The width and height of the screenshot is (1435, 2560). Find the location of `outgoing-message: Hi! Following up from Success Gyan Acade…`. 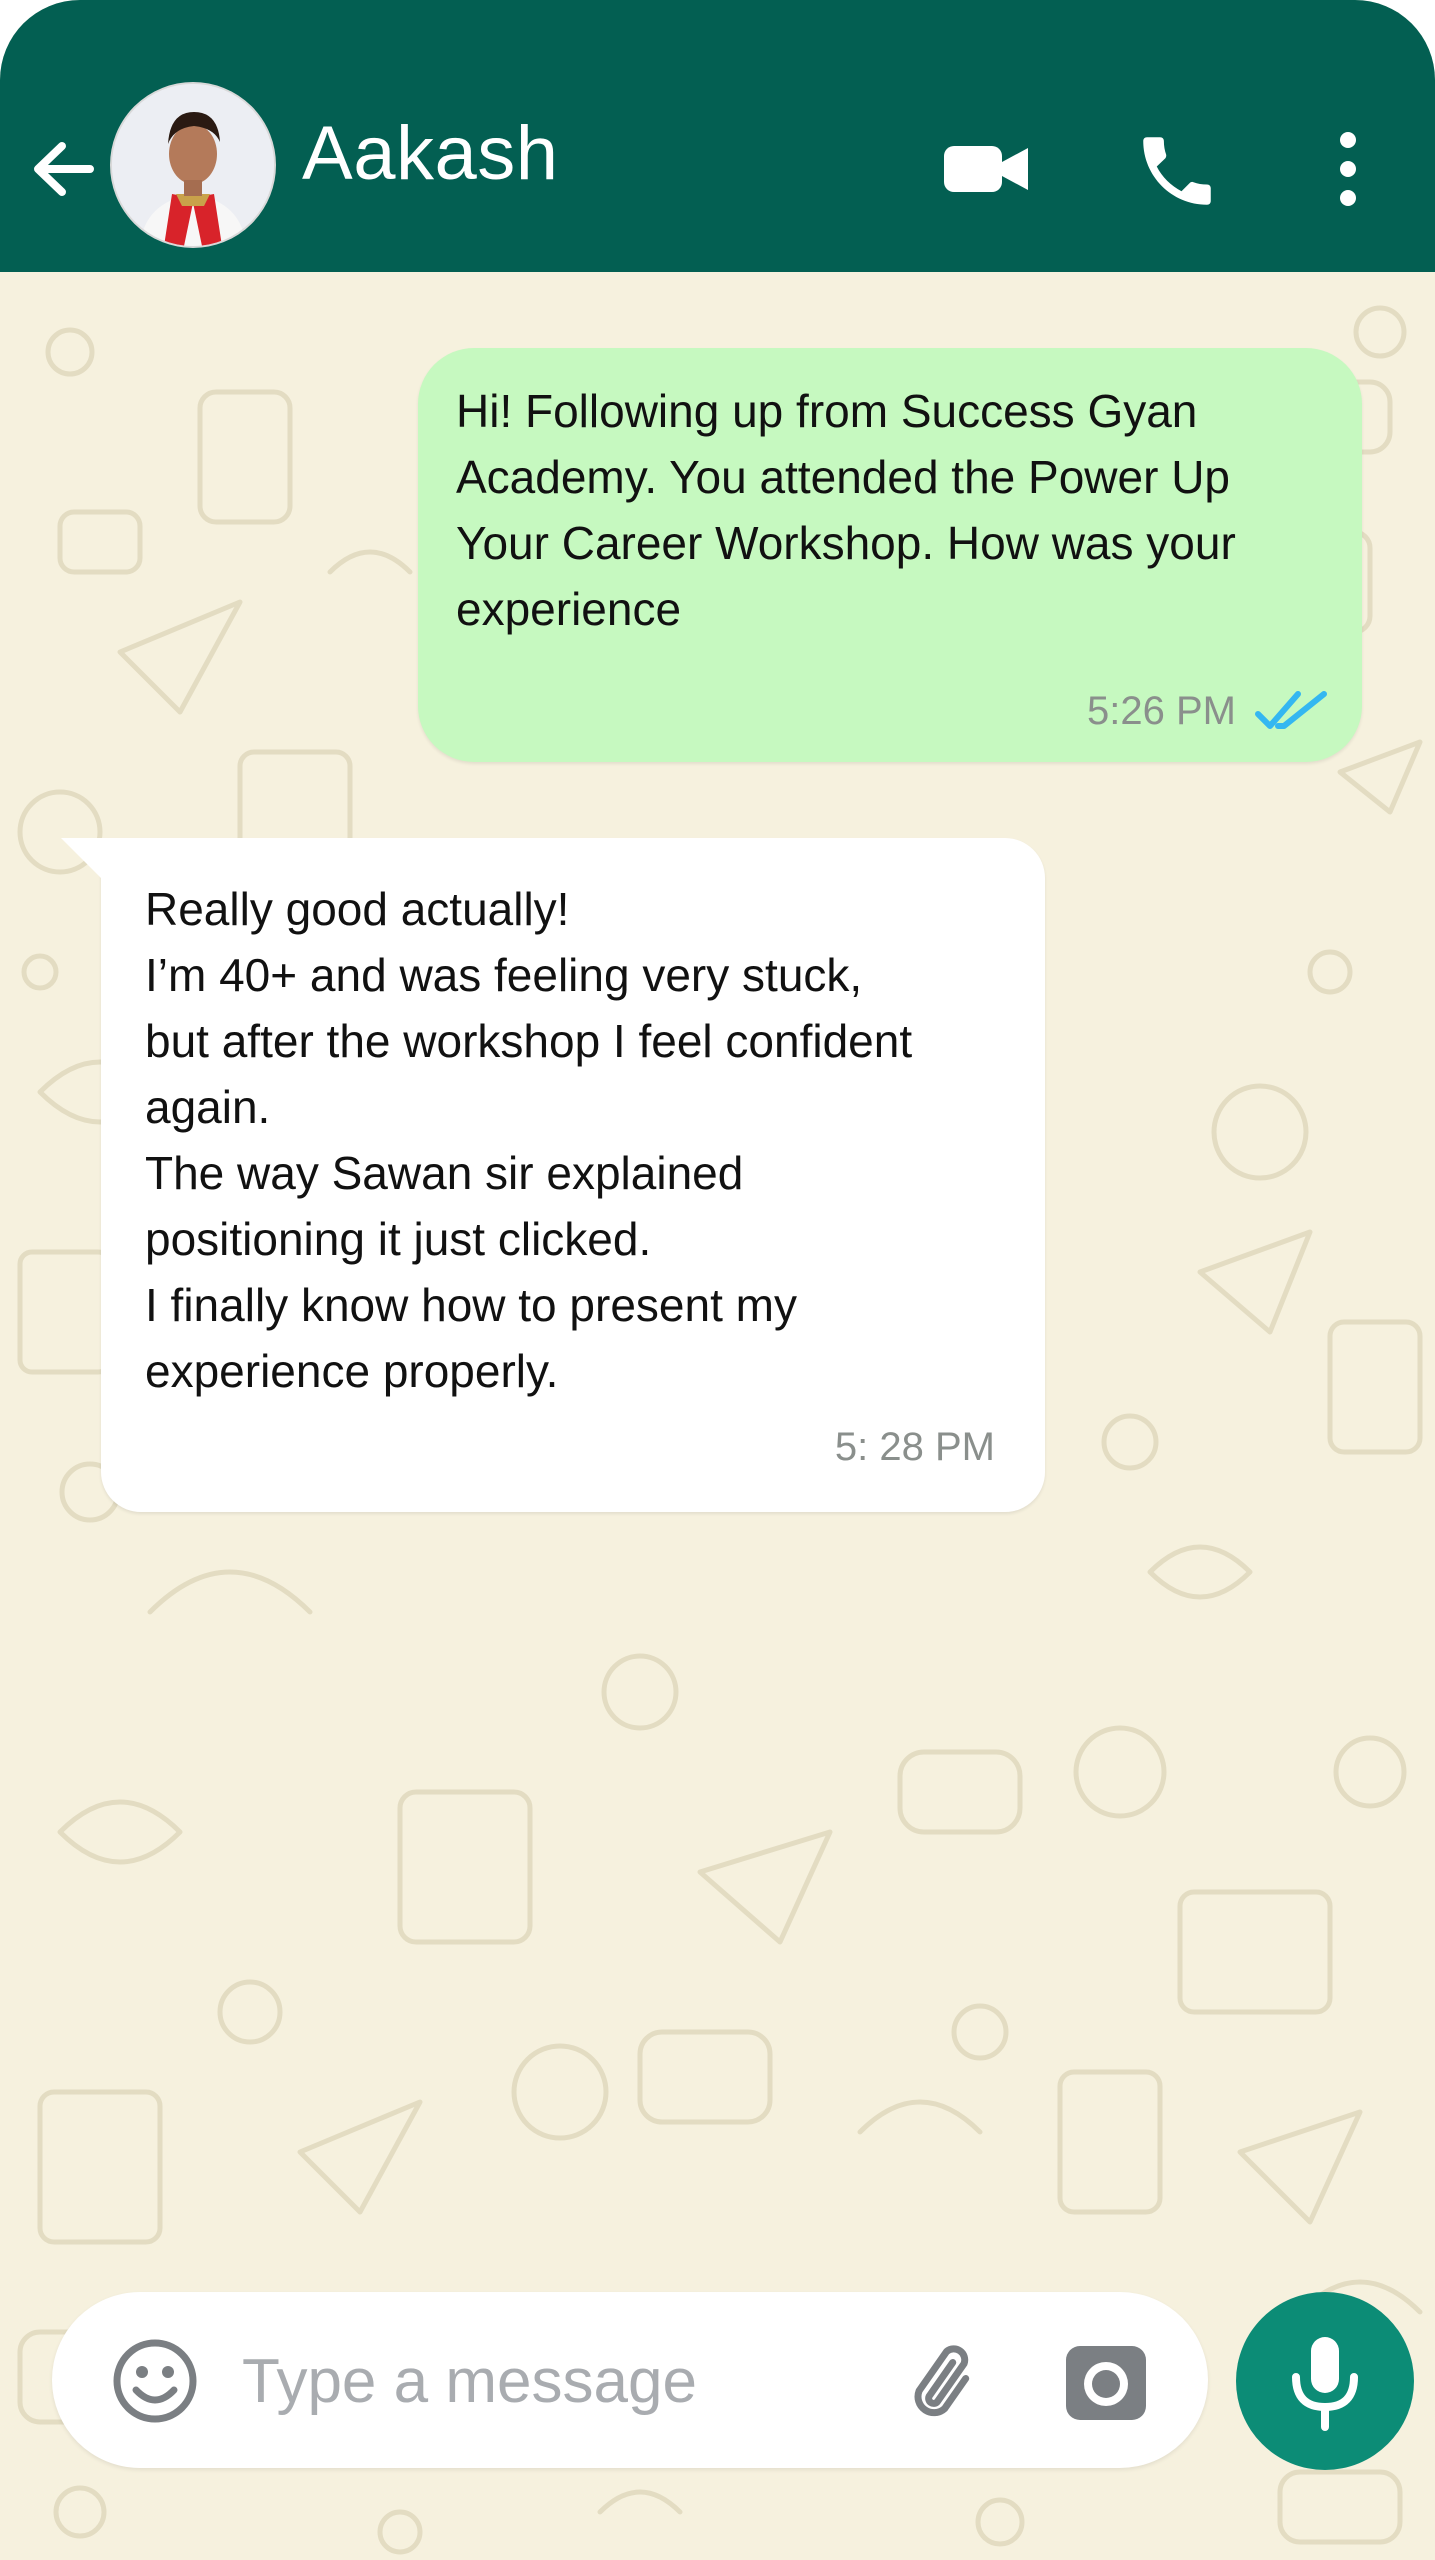

outgoing-message: Hi! Following up from Success Gyan Acade… is located at coordinates (890, 555).